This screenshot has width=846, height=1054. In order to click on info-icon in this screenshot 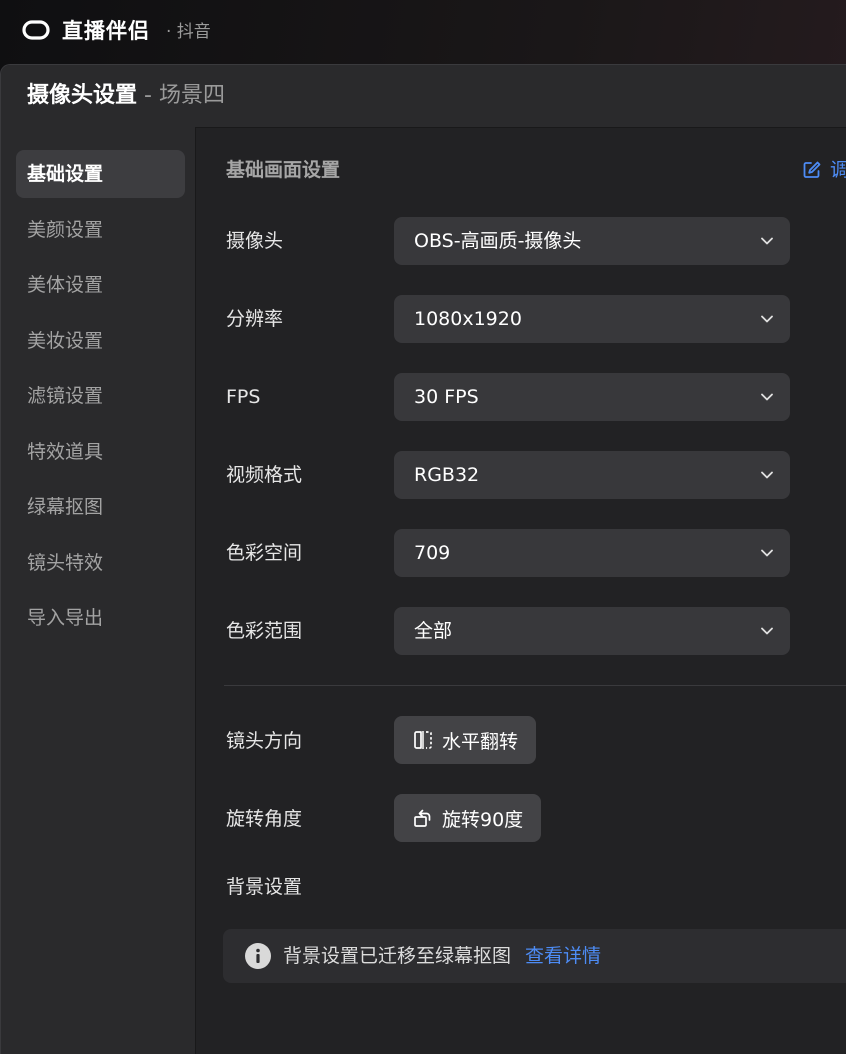, I will do `click(258, 956)`.